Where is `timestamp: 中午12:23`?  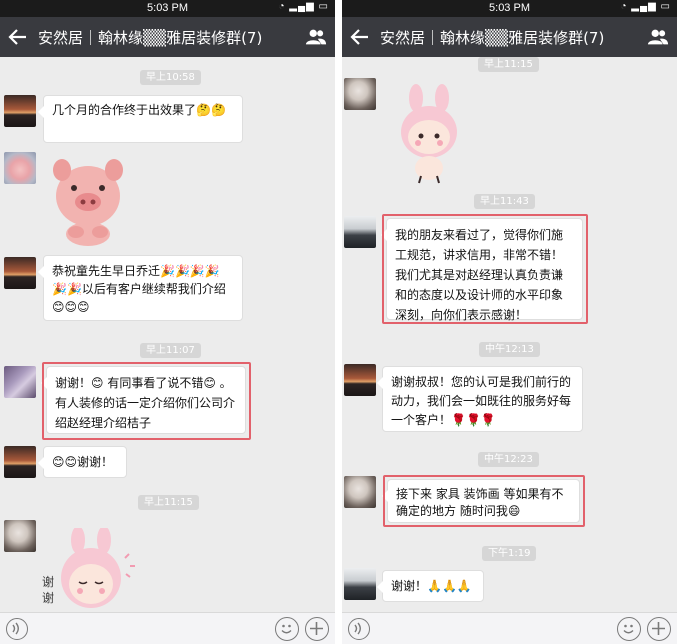 timestamp: 中午12:23 is located at coordinates (508, 459).